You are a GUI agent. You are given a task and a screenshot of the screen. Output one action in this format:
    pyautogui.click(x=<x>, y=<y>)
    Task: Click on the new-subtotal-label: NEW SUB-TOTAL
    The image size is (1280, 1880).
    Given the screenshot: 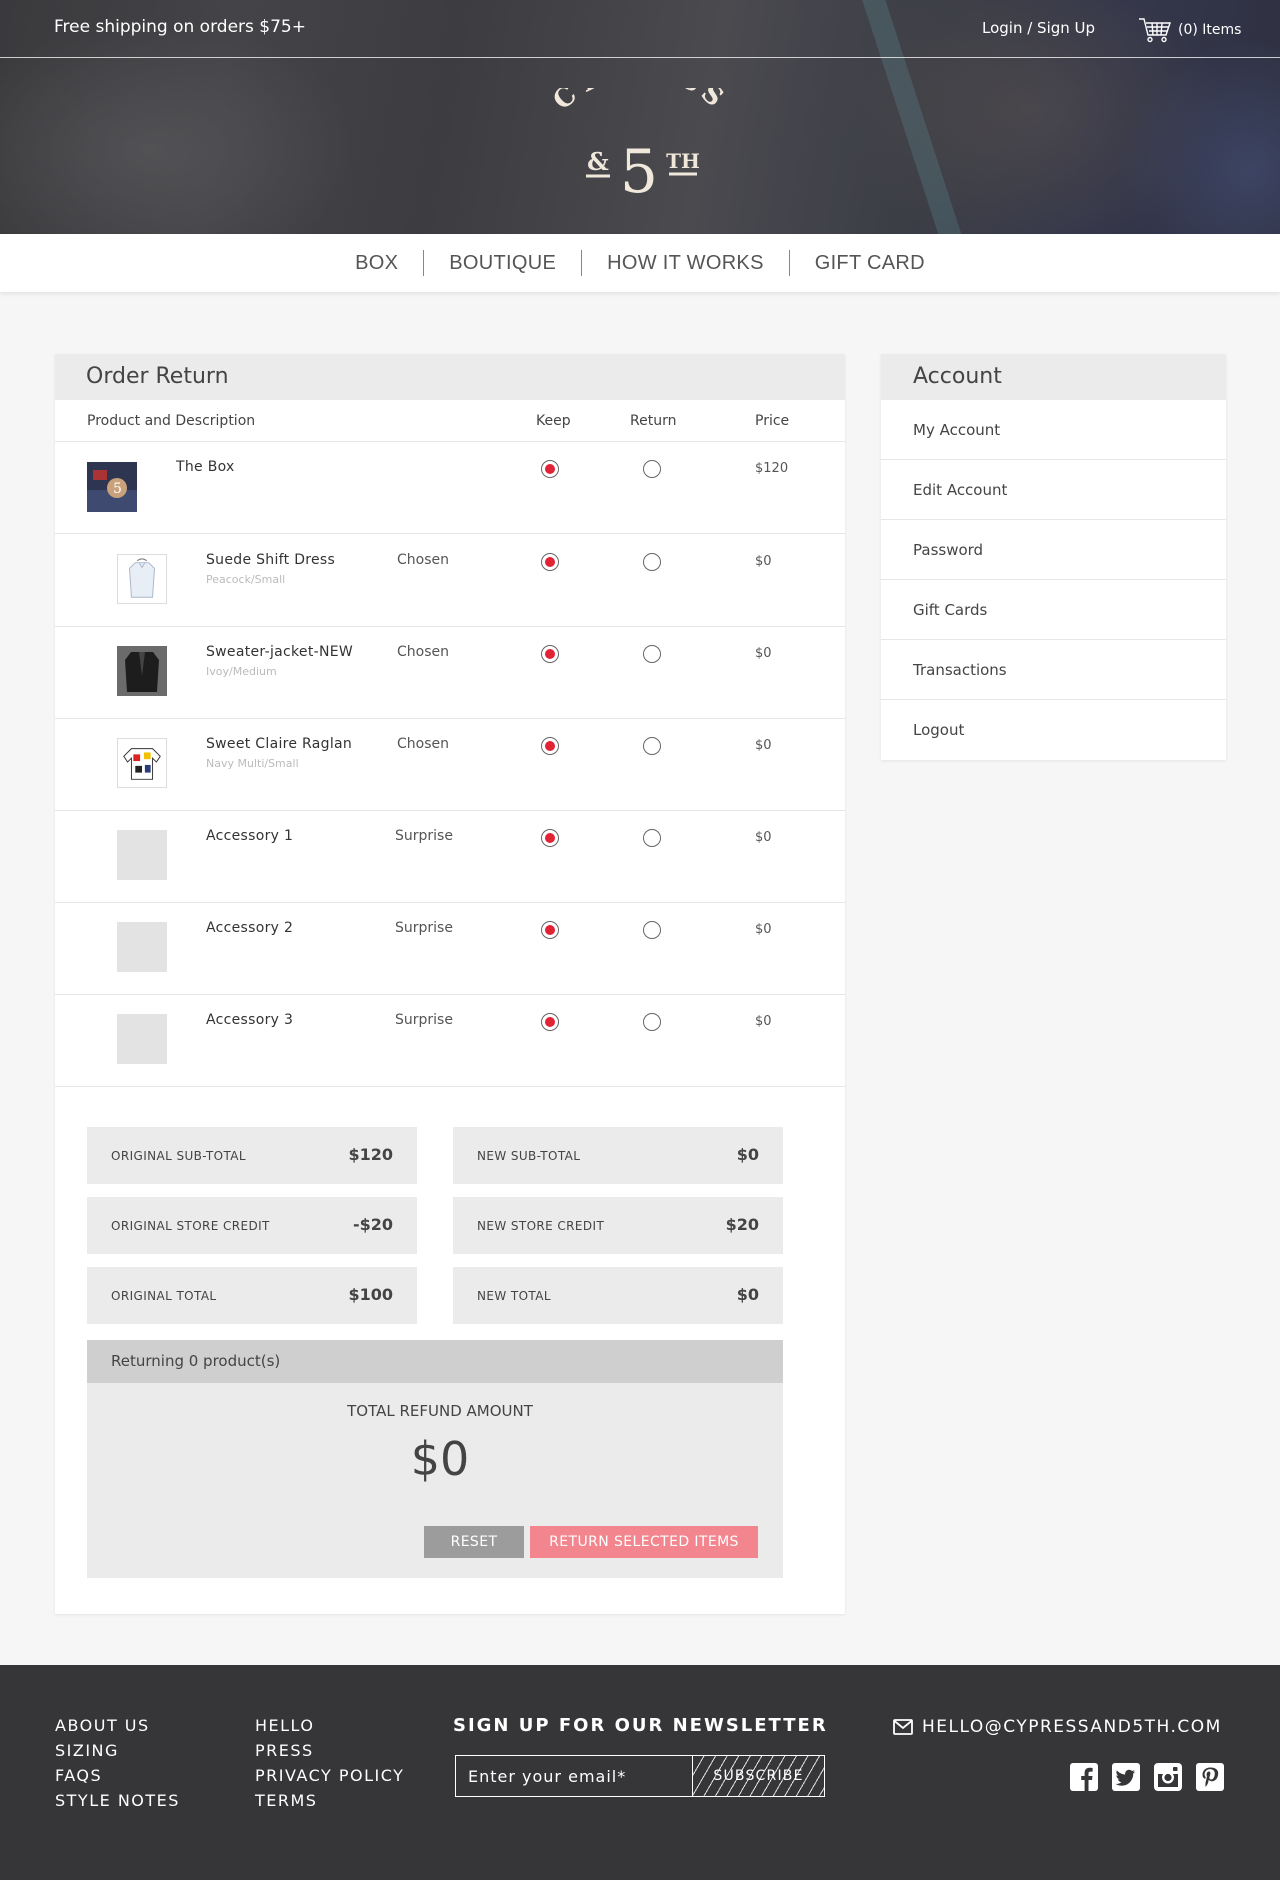 What is the action you would take?
    pyautogui.click(x=529, y=1156)
    